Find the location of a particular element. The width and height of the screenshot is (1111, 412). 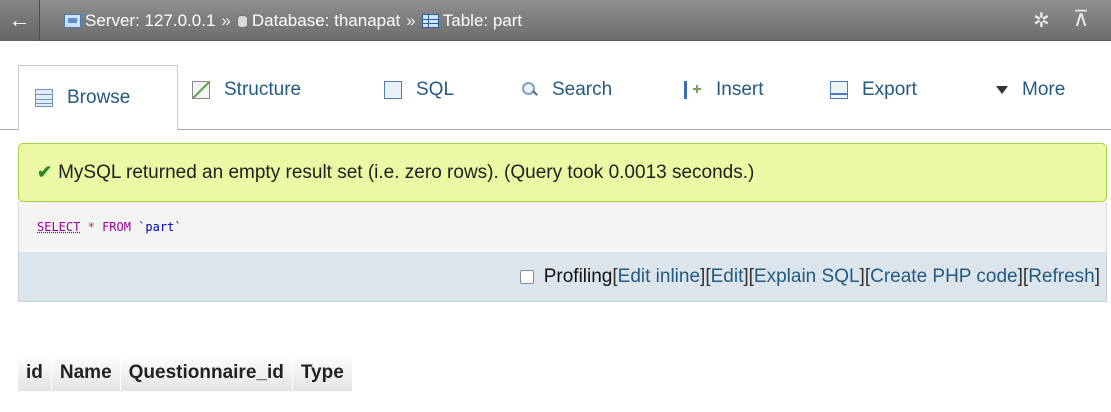

breadcrumb-server: Server: 127.0.0.1 is located at coordinates (139, 21).